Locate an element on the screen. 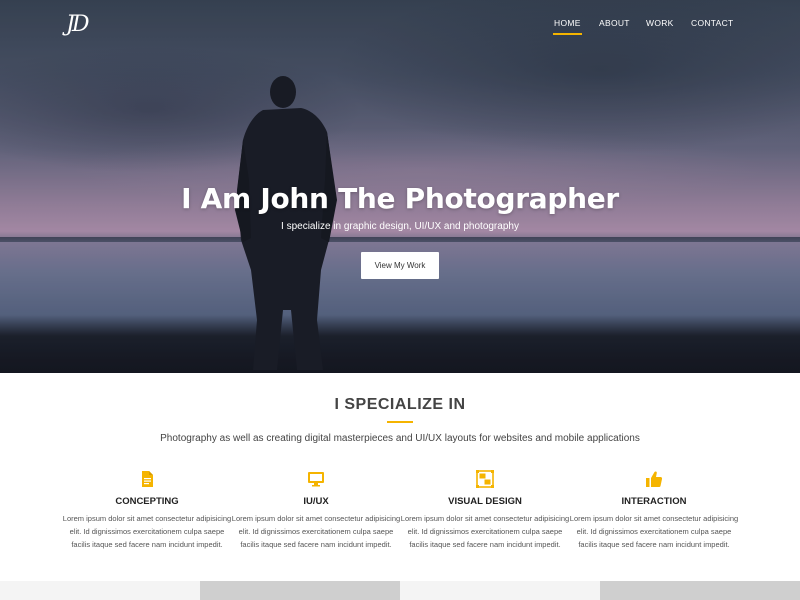 The width and height of the screenshot is (800, 600). document-icon is located at coordinates (147, 479).